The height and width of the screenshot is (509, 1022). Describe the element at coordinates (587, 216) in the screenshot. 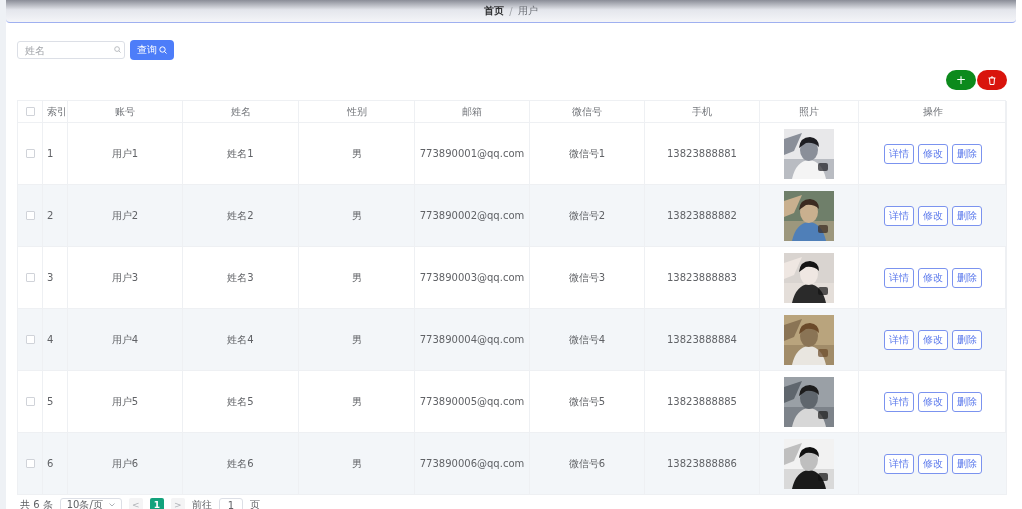

I see `table-cell: 微信号2` at that location.